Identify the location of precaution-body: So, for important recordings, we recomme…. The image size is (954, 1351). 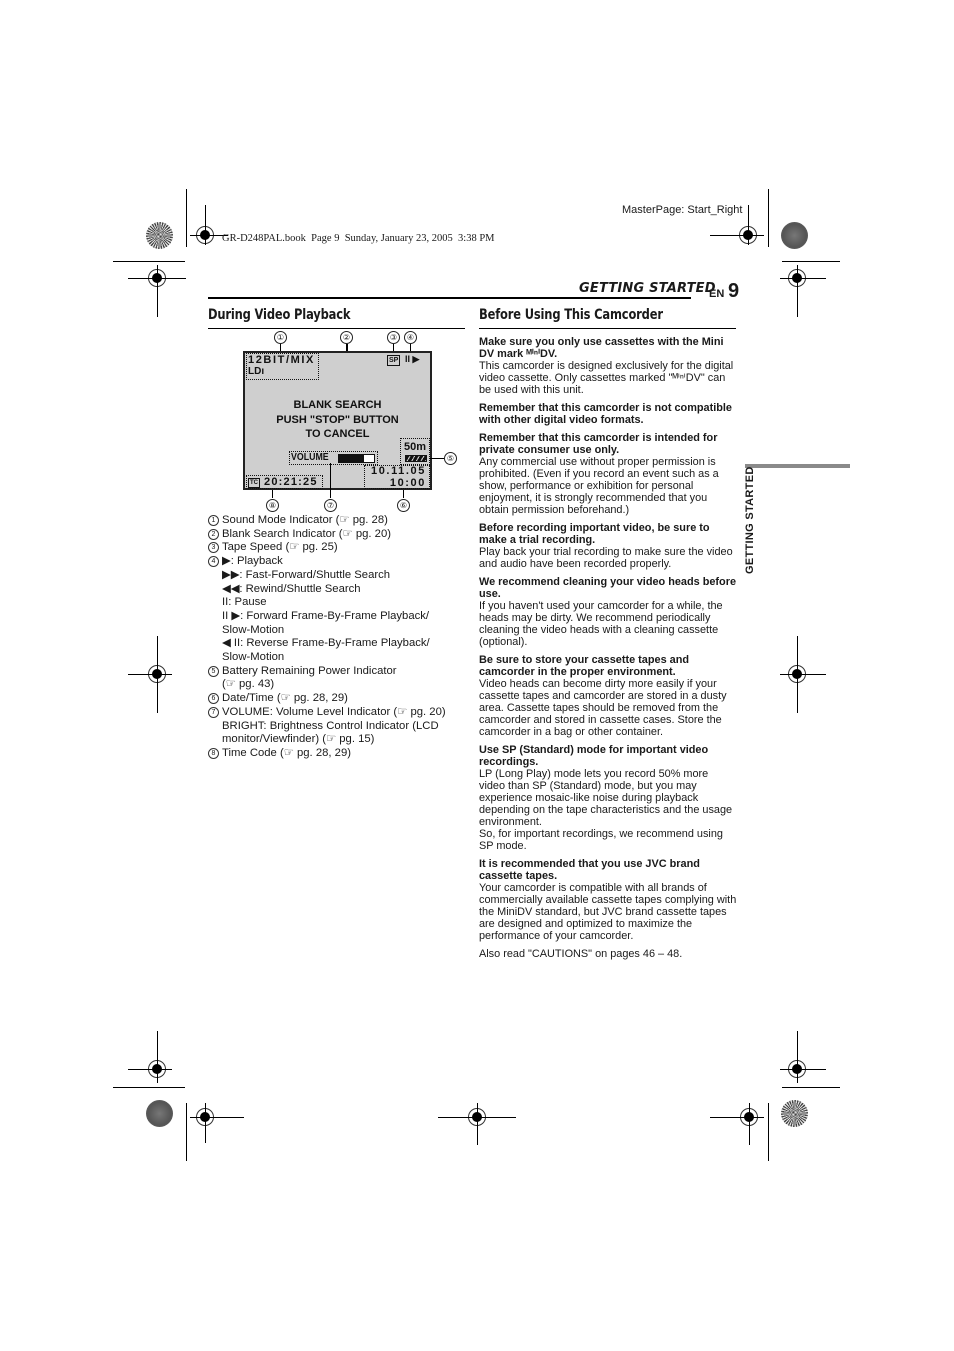
(601, 840).